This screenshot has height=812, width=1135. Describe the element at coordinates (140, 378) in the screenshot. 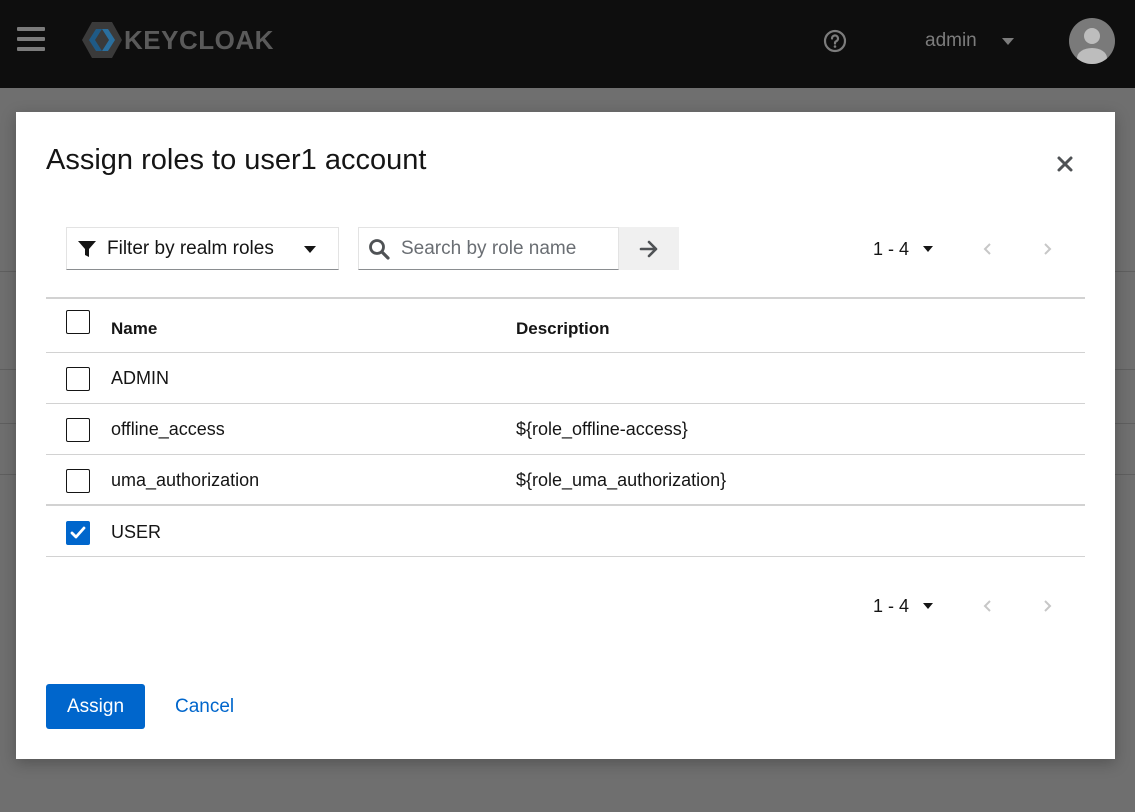

I see `role-name: ADMIN` at that location.